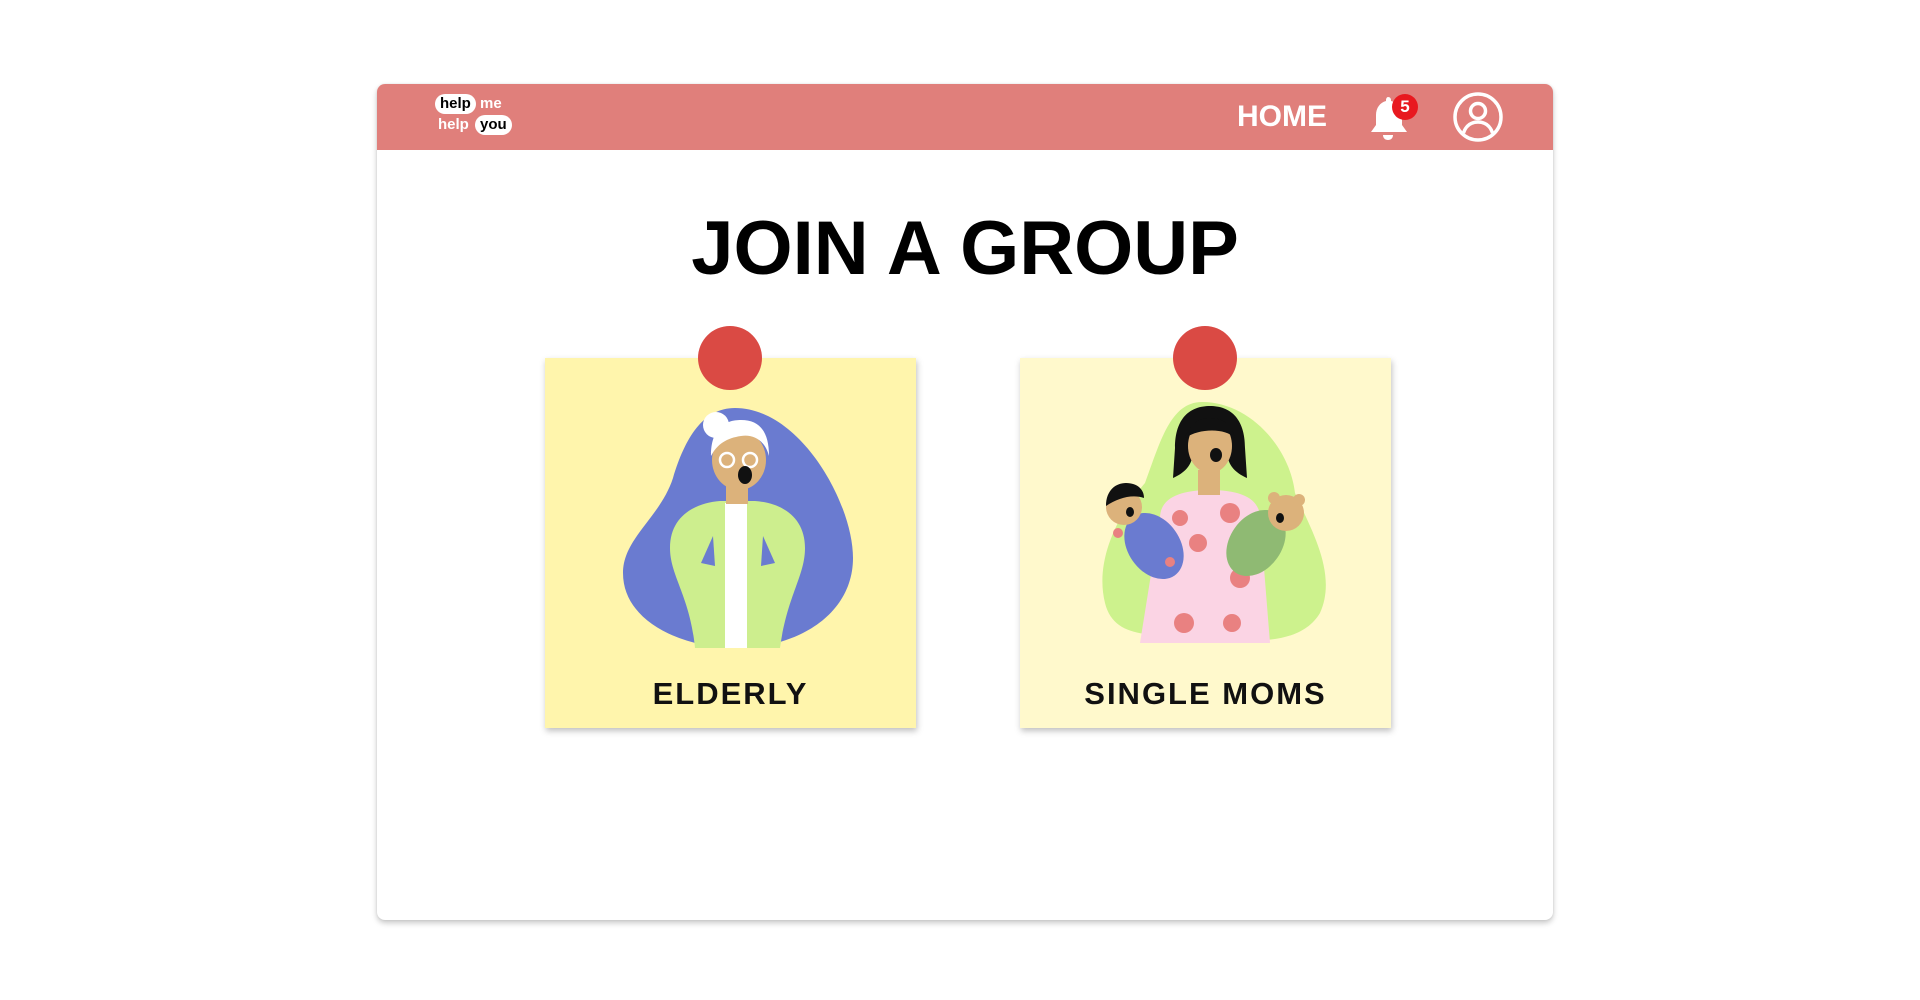  I want to click on pin-elderly, so click(730, 358).